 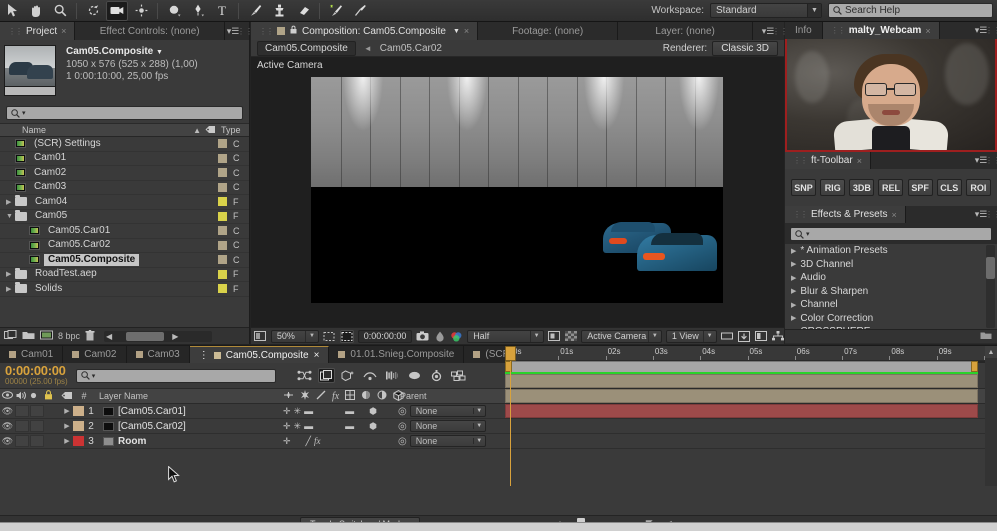 What do you see at coordinates (48, 396) in the screenshot?
I see `lock-icon` at bounding box center [48, 396].